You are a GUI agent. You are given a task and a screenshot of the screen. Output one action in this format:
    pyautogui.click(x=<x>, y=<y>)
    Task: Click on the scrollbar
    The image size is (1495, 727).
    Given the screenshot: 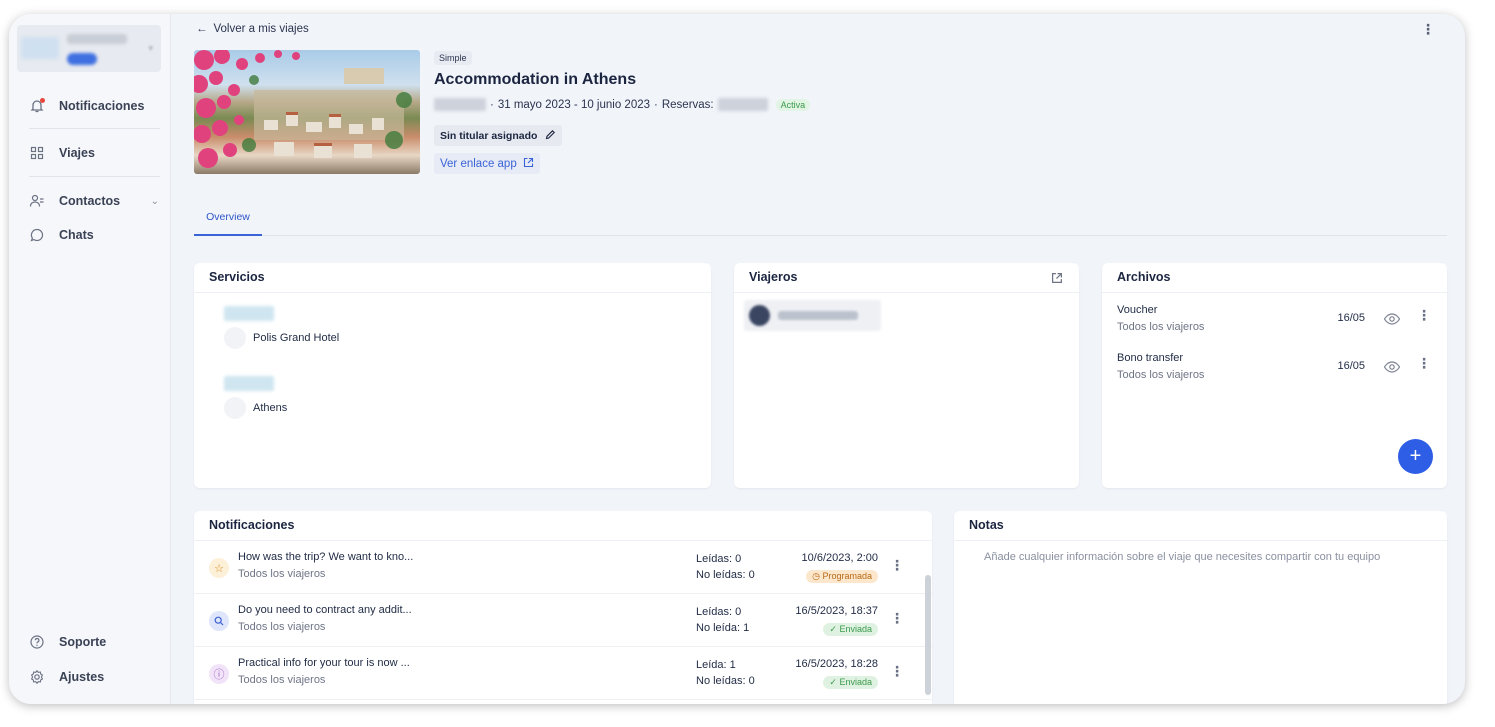 What is the action you would take?
    pyautogui.click(x=928, y=635)
    